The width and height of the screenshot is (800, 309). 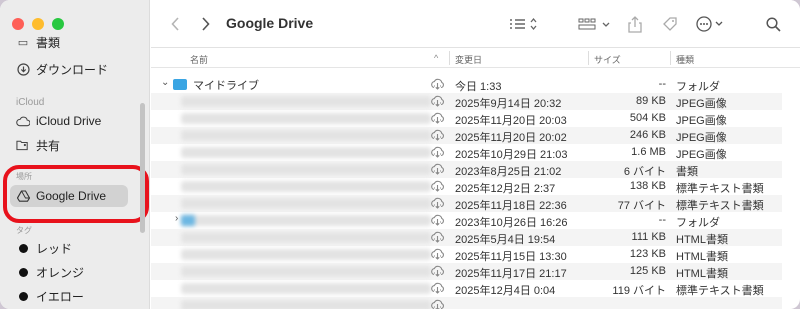 What do you see at coordinates (647, 271) in the screenshot?
I see `file-size: 125 KB` at bounding box center [647, 271].